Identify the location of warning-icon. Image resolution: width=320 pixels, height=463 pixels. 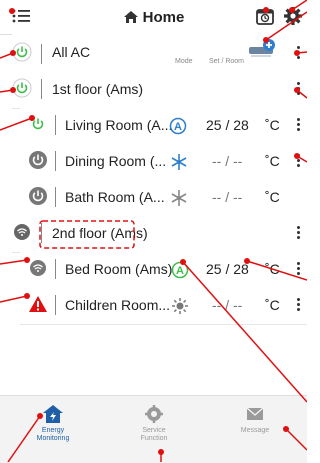
(38, 304).